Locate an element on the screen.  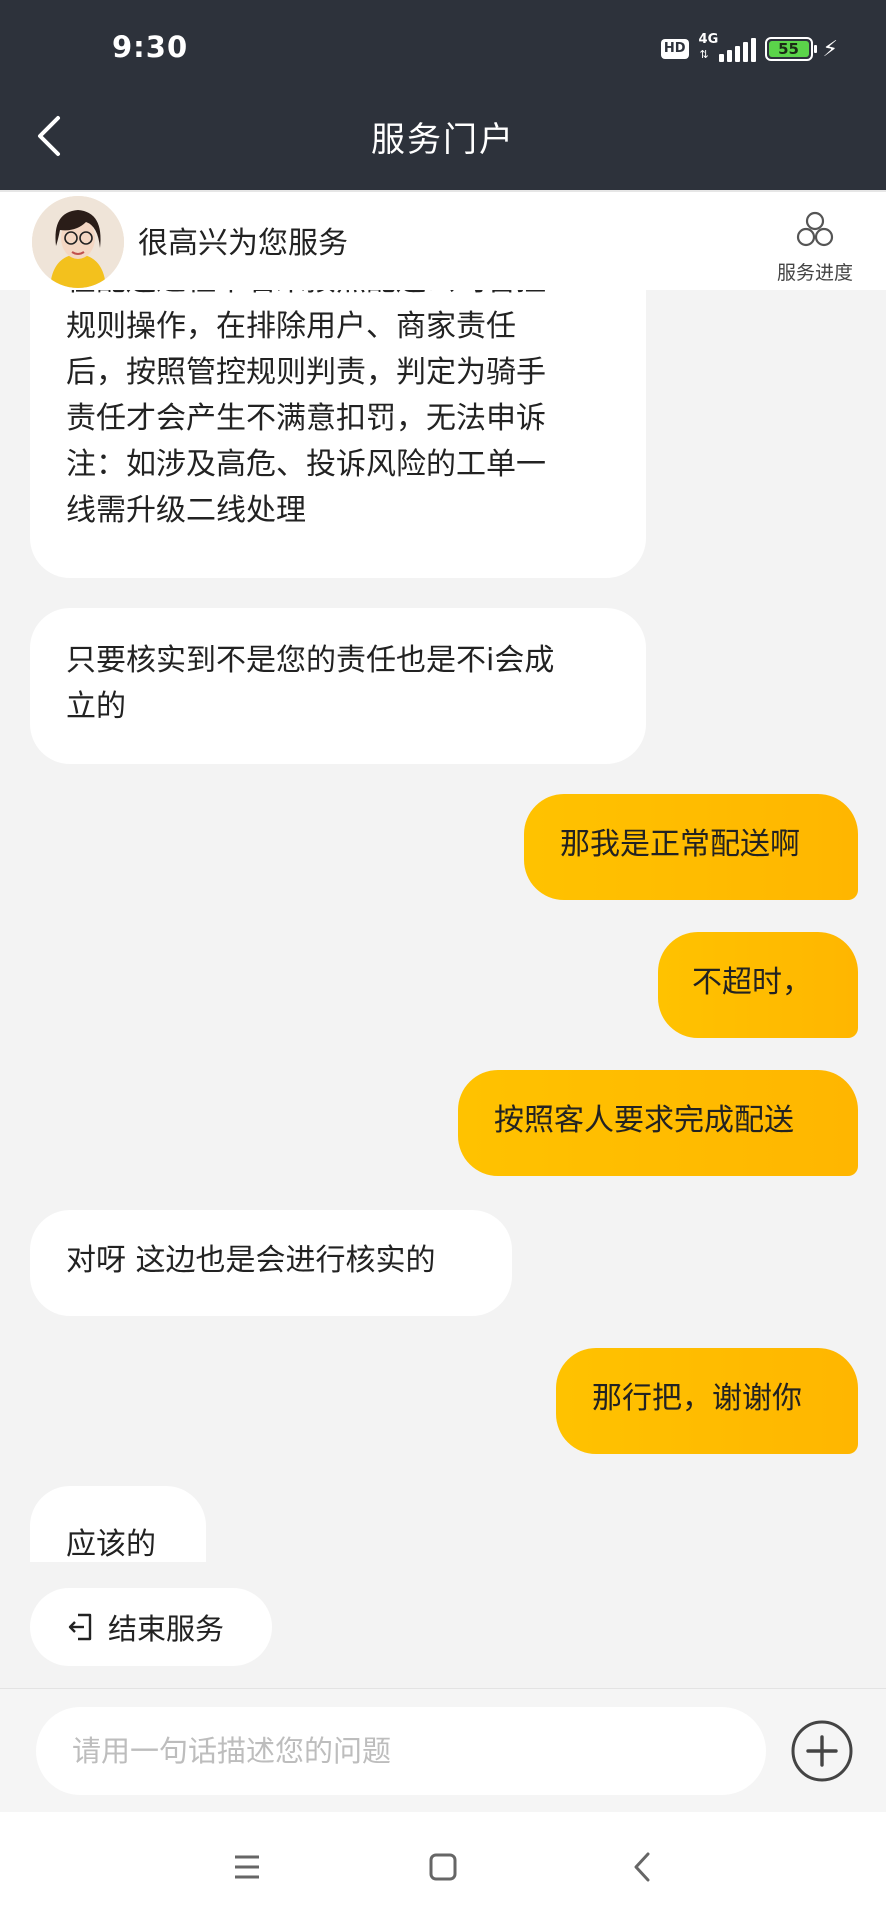
battery-level: 55 is located at coordinates (788, 49).